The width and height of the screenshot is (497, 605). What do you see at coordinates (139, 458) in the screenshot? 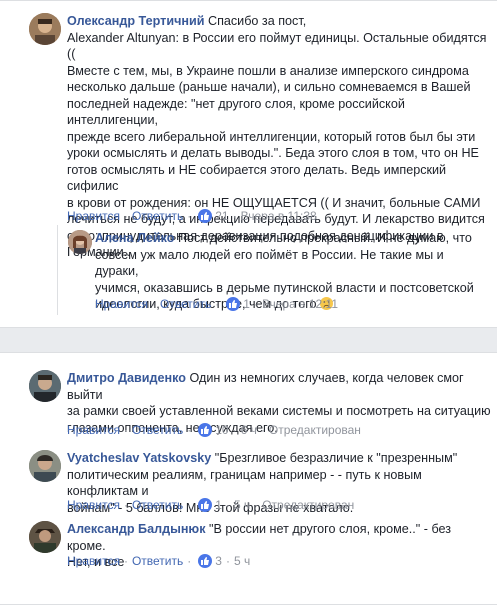
I see `comment-author: Vyatcheslav Yatskovsky` at bounding box center [139, 458].